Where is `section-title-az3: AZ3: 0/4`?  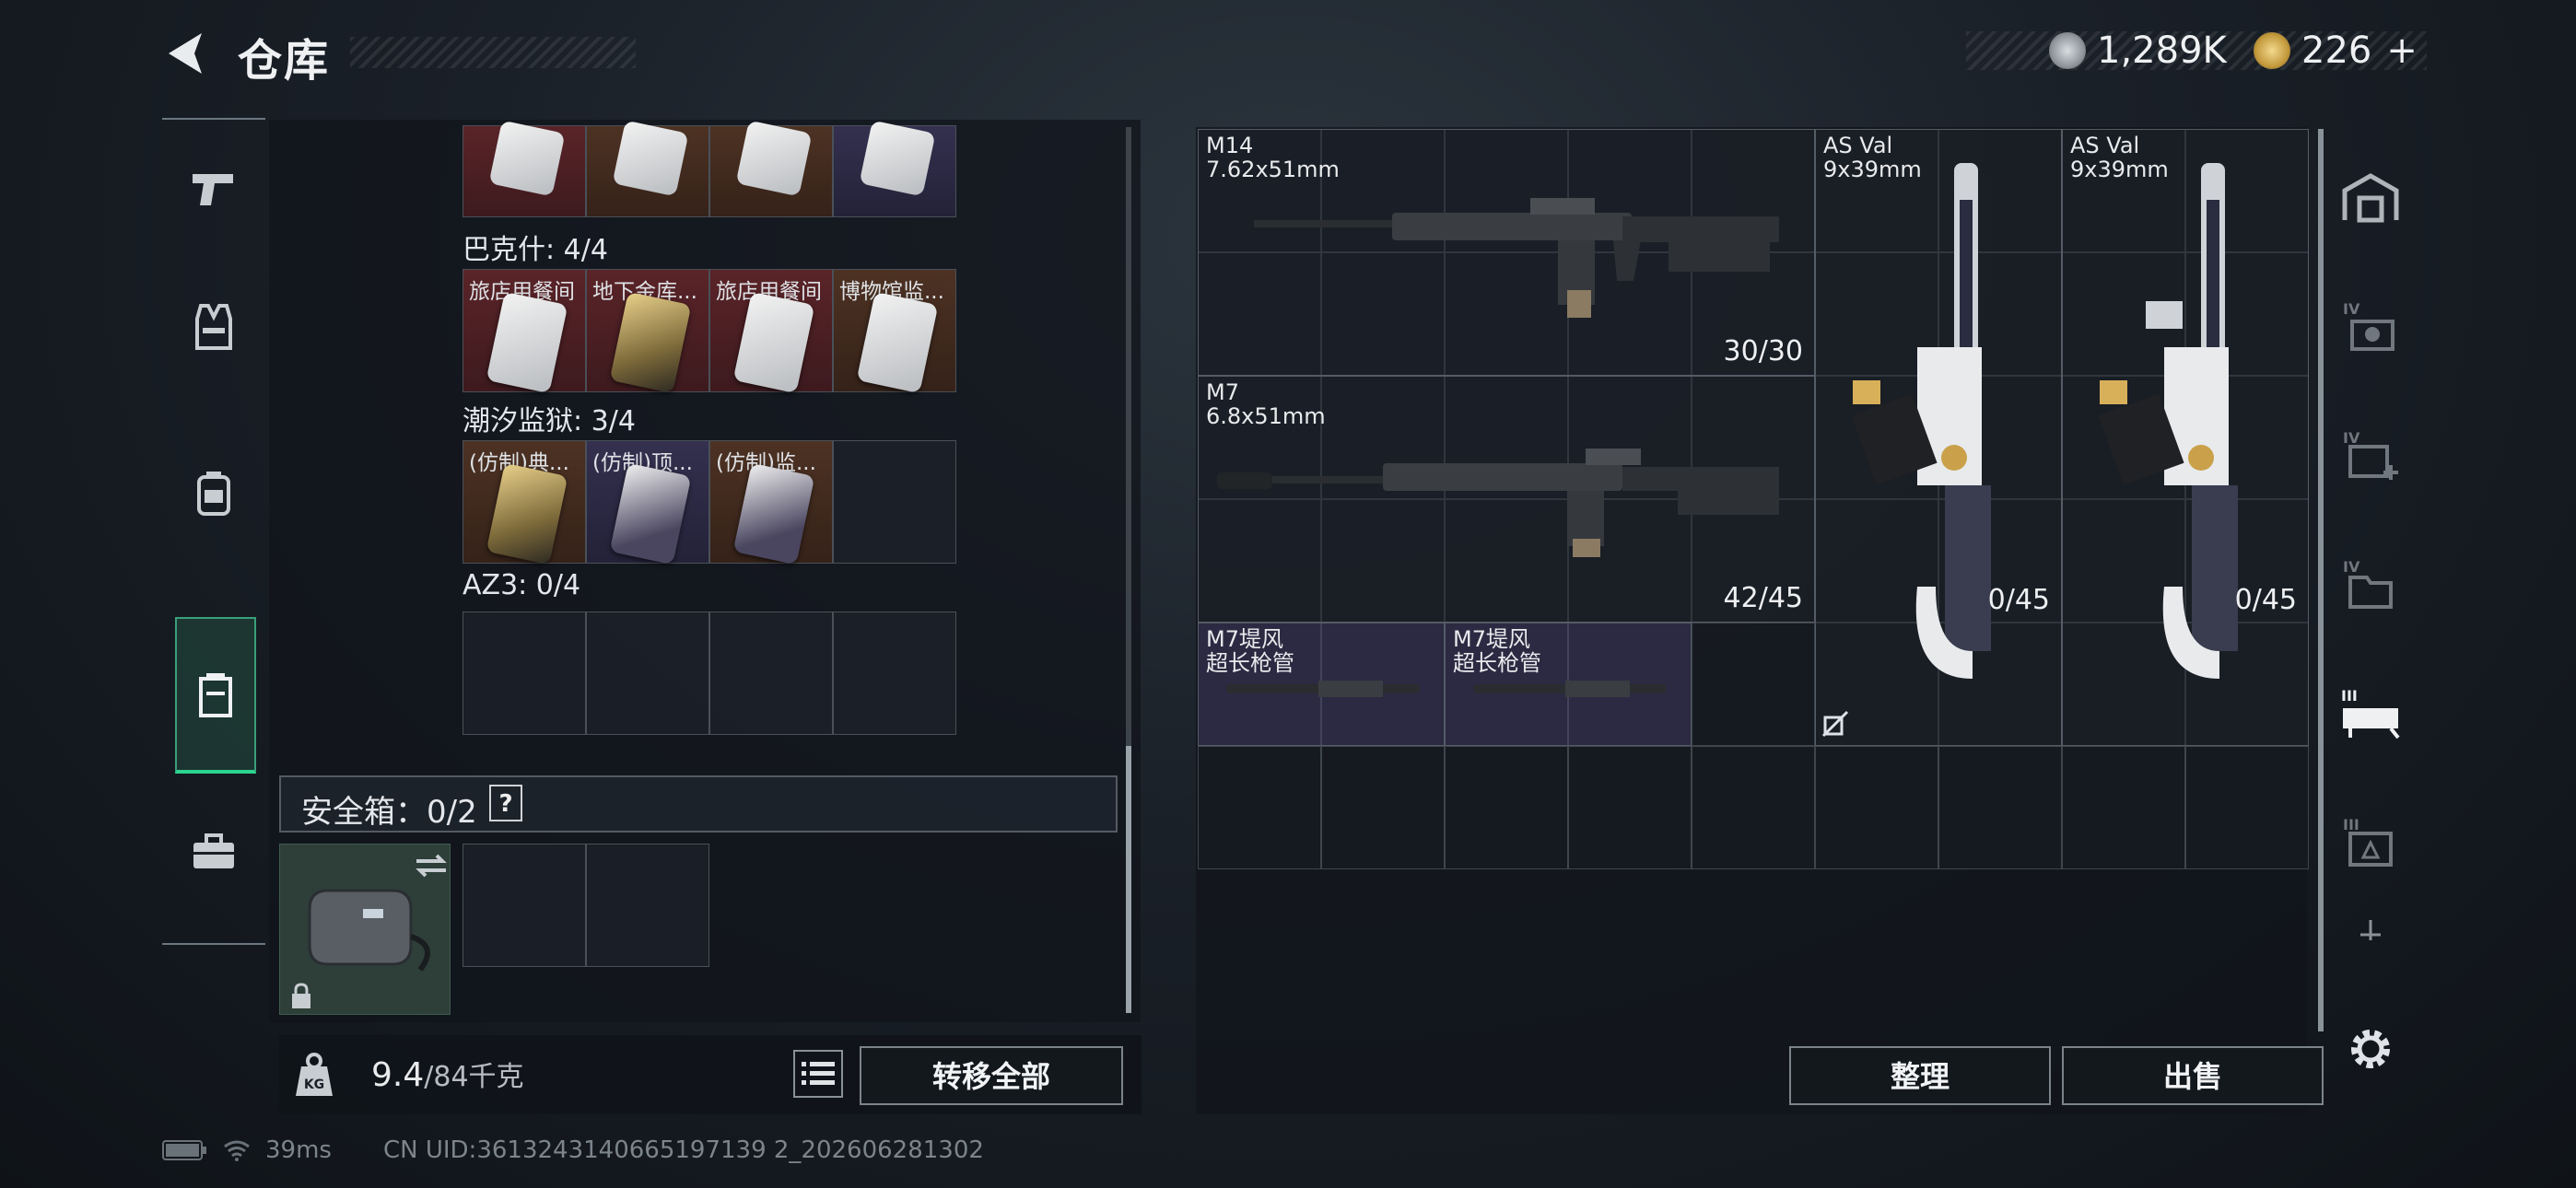
section-title-az3: AZ3: 0/4 is located at coordinates (522, 585).